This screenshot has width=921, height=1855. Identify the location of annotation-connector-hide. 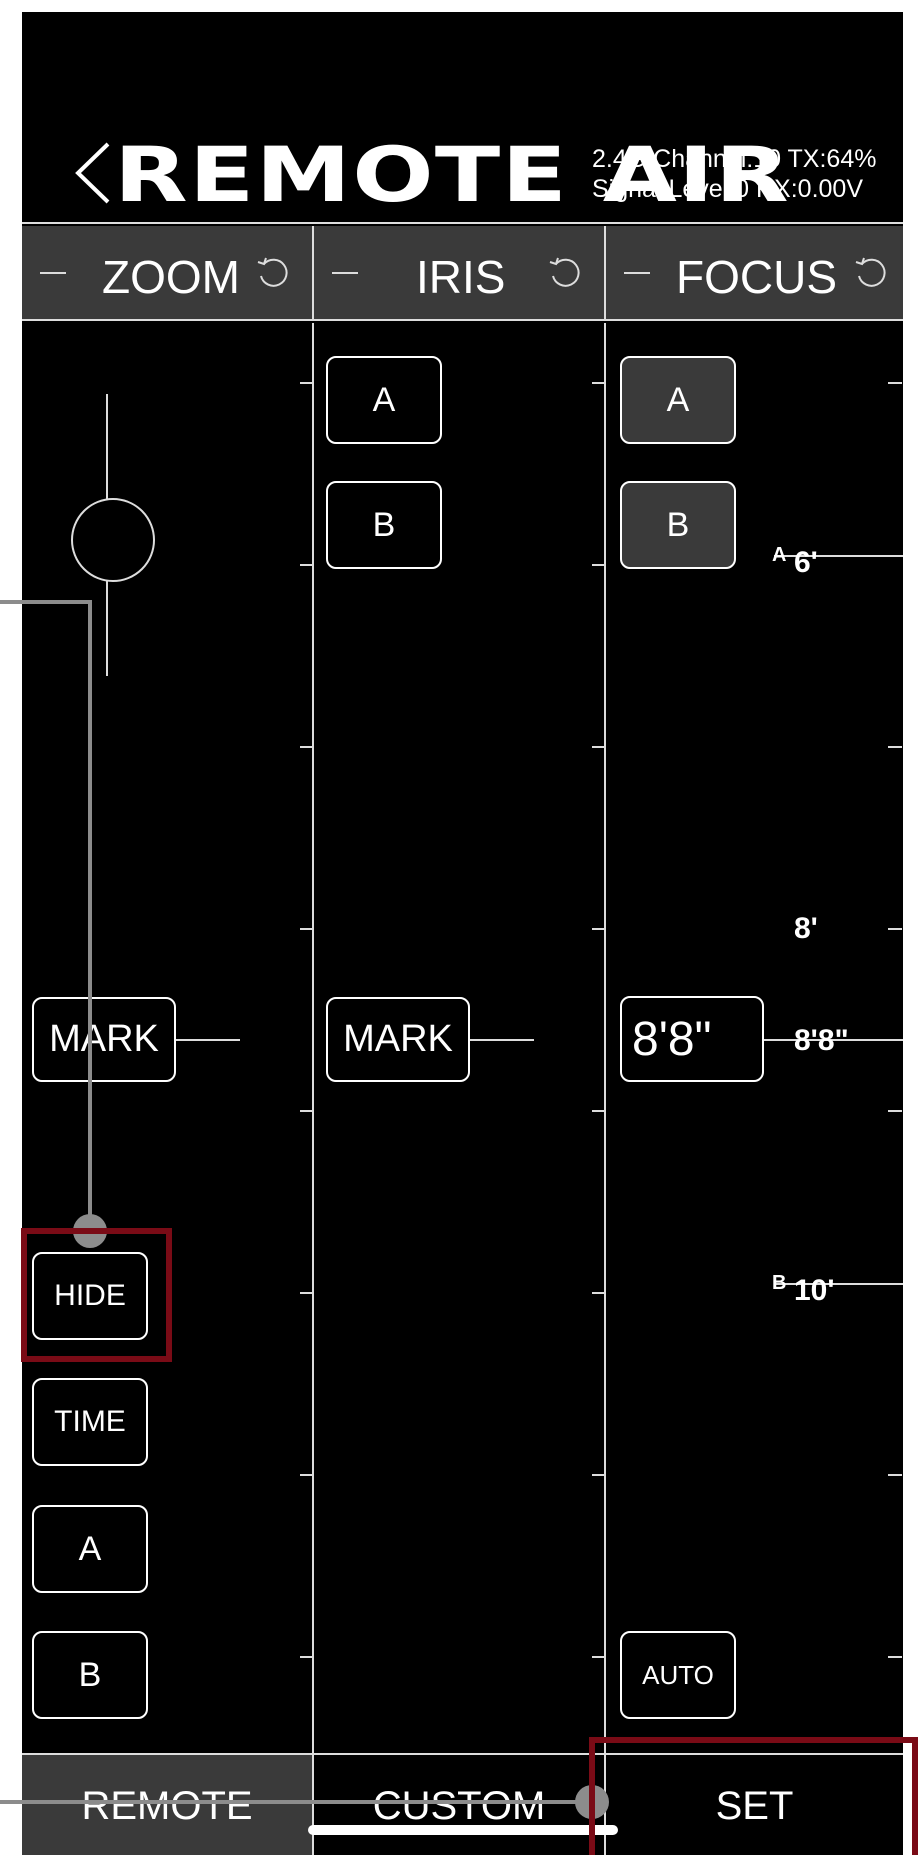
(46, 915).